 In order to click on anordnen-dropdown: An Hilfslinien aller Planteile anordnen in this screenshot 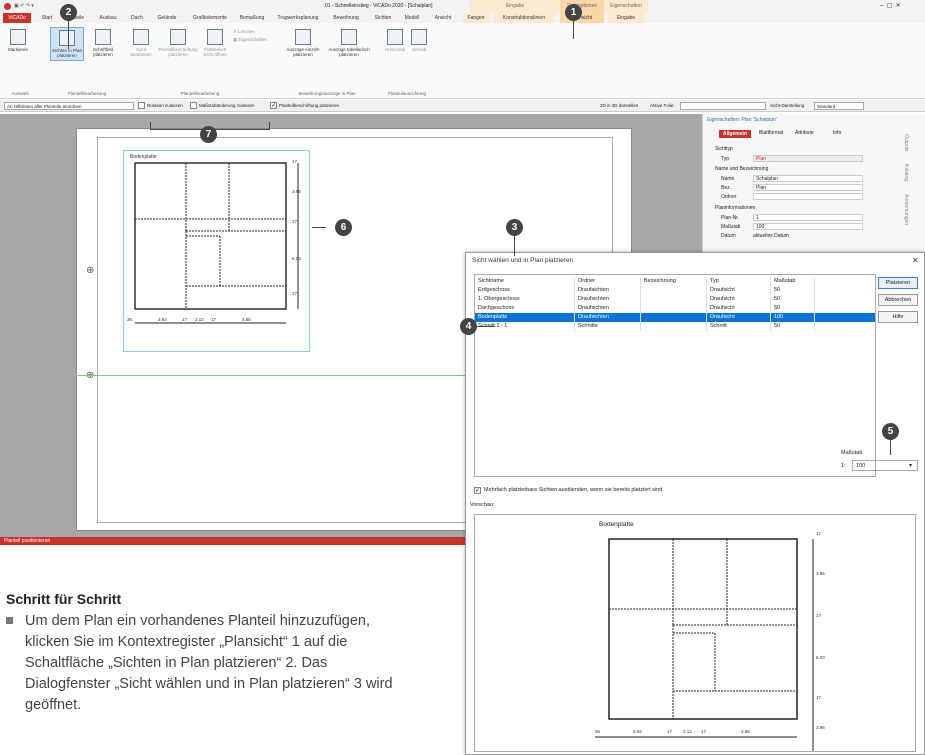, I will do `click(69, 106)`.